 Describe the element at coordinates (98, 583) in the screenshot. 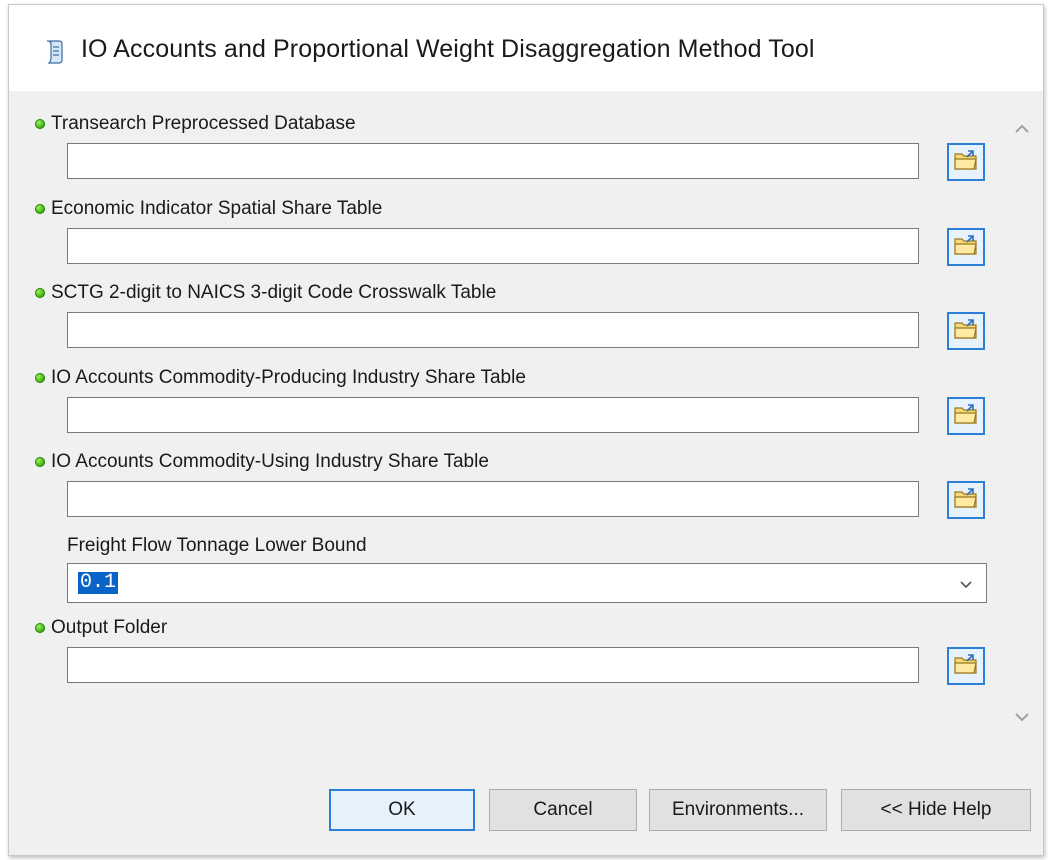

I see `lower-bound-value: 0.1` at that location.